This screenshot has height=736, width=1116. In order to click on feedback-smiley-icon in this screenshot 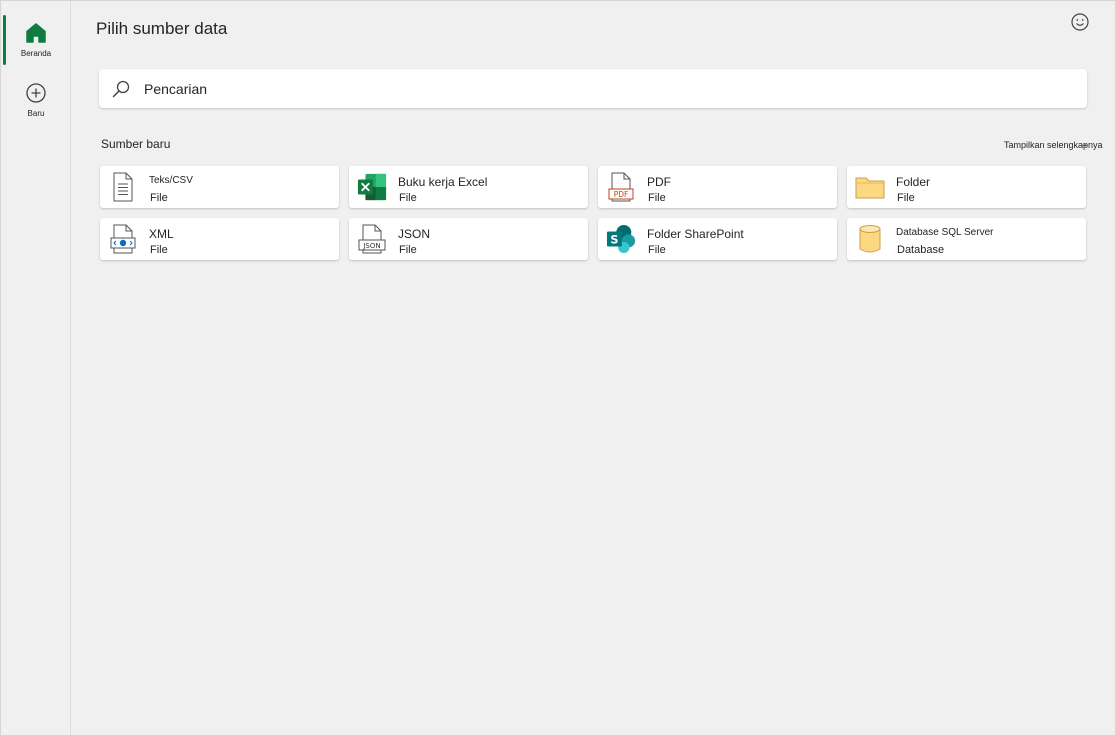, I will do `click(1080, 22)`.